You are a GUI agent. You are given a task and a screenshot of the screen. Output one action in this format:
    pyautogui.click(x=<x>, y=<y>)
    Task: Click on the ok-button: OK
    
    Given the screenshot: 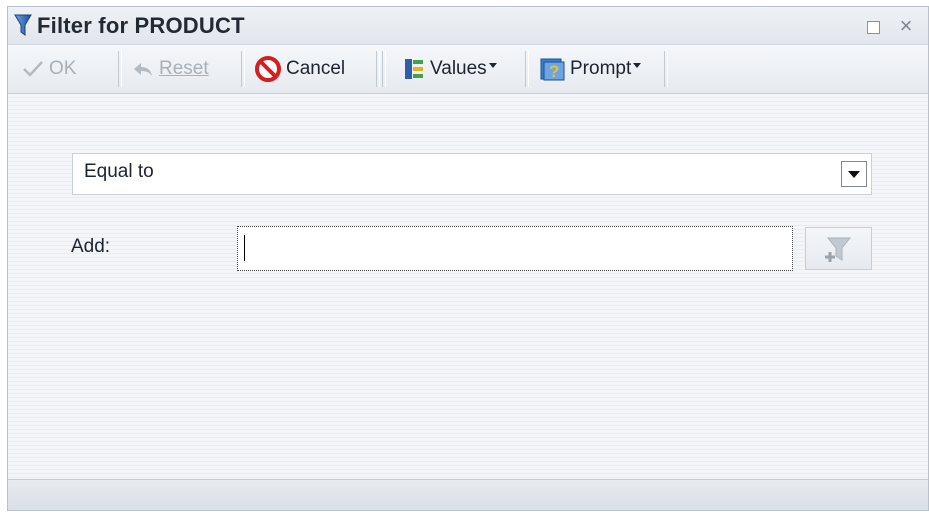 What is the action you would take?
    pyautogui.click(x=49, y=69)
    